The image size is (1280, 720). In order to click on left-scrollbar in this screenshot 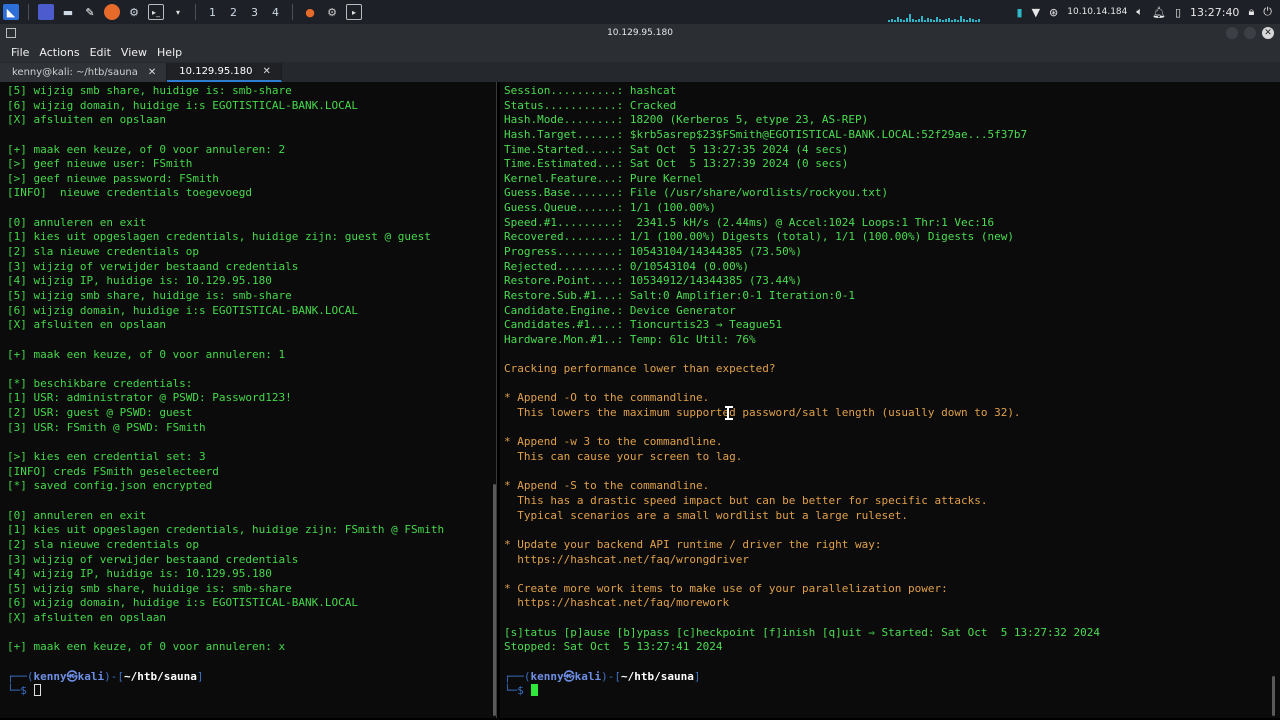, I will do `click(494, 600)`.